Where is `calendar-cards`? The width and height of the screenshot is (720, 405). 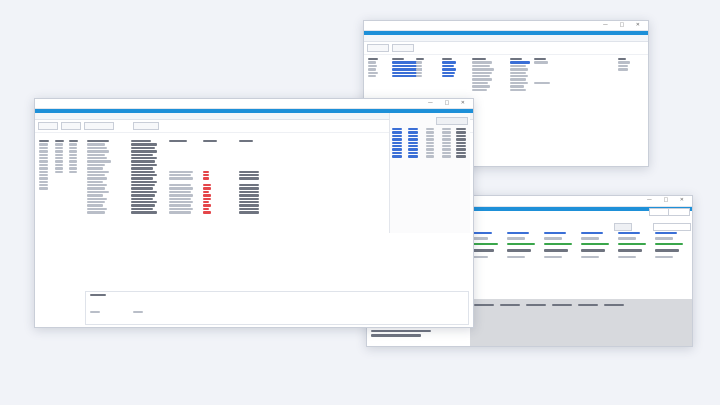 calendar-cards is located at coordinates (580, 264).